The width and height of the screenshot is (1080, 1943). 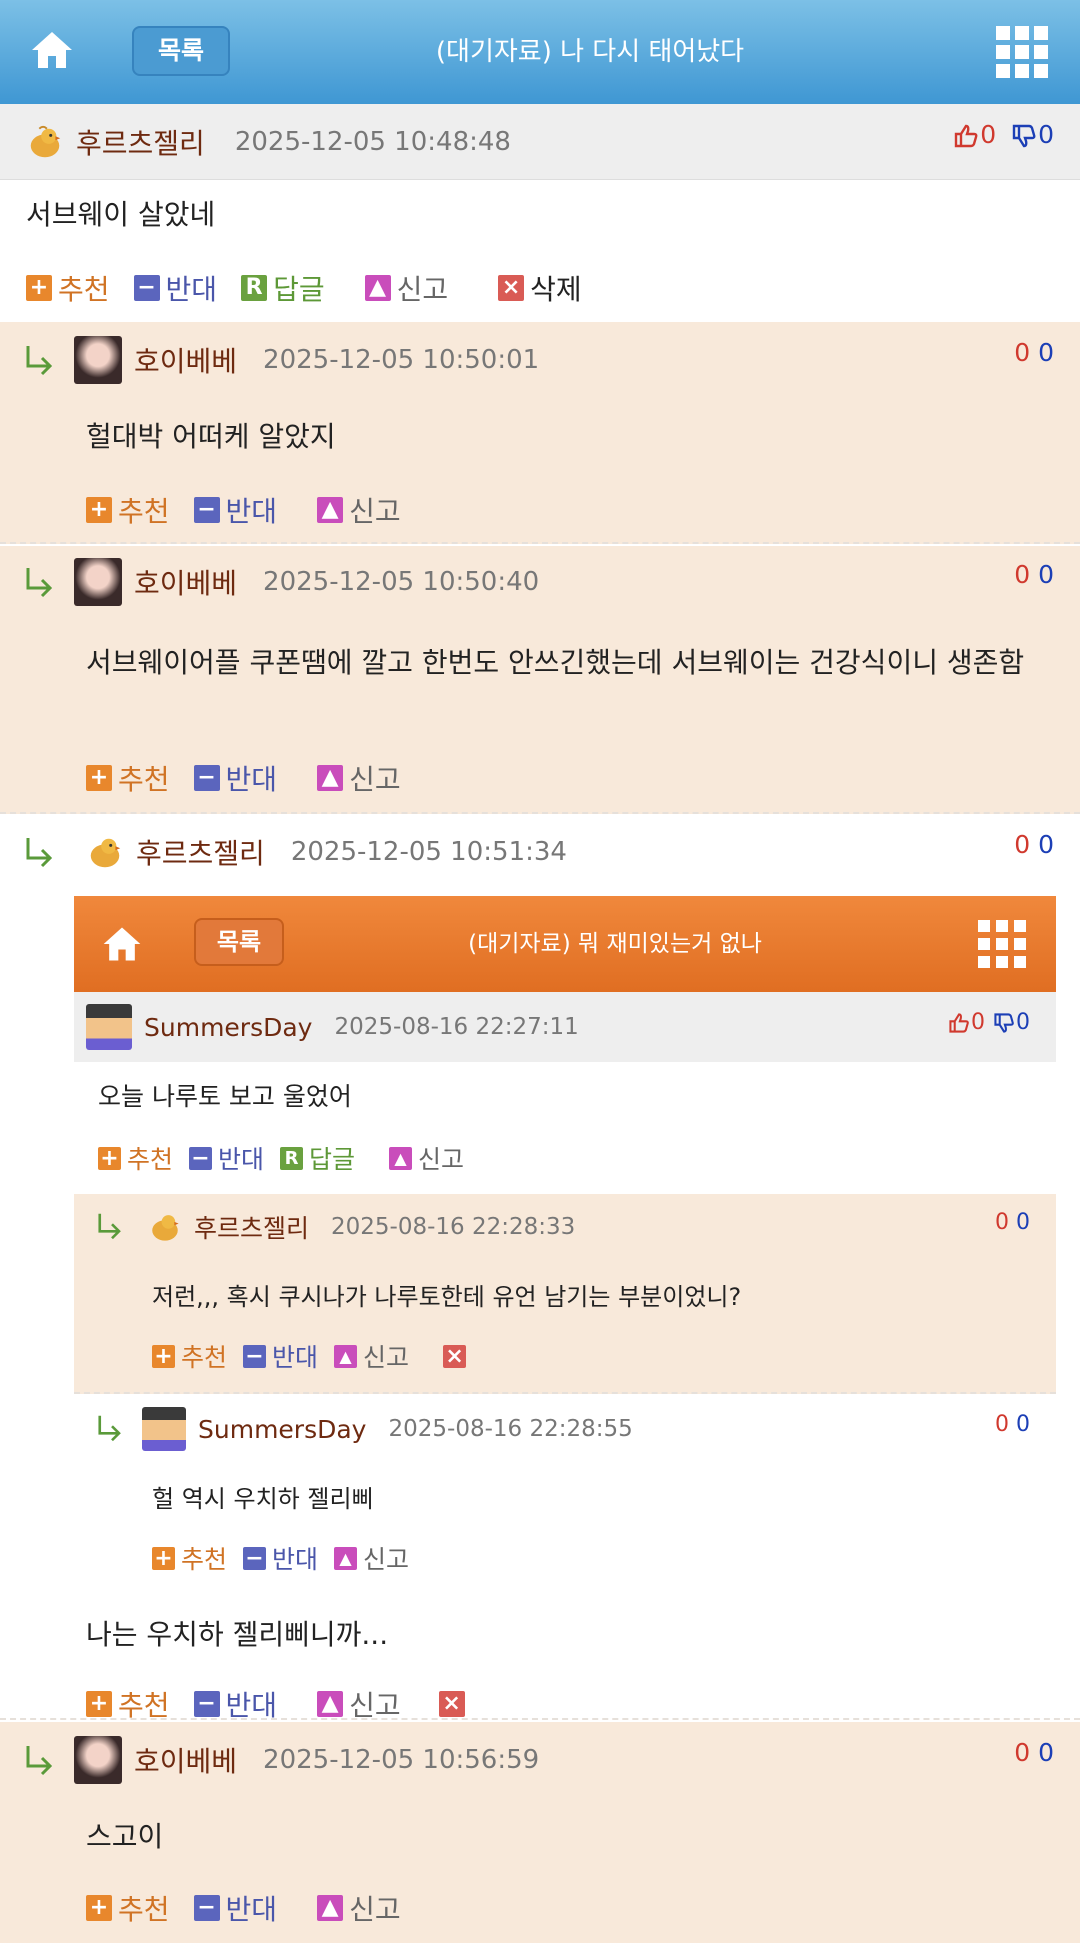 I want to click on embed-title: (대기자료) 뭐 재미있는거 없나, so click(x=615, y=944).